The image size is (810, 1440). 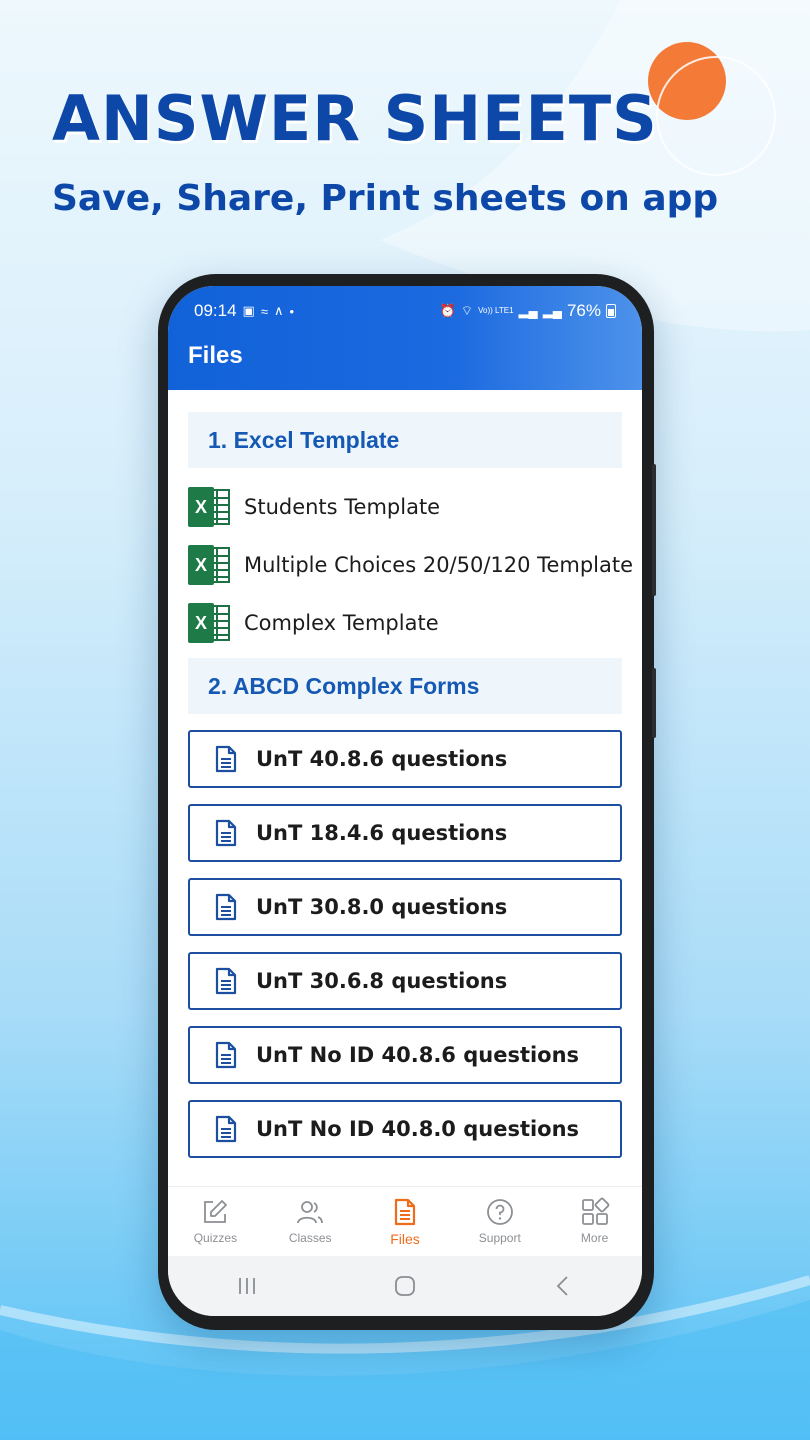 I want to click on page-title: Files, so click(x=215, y=355).